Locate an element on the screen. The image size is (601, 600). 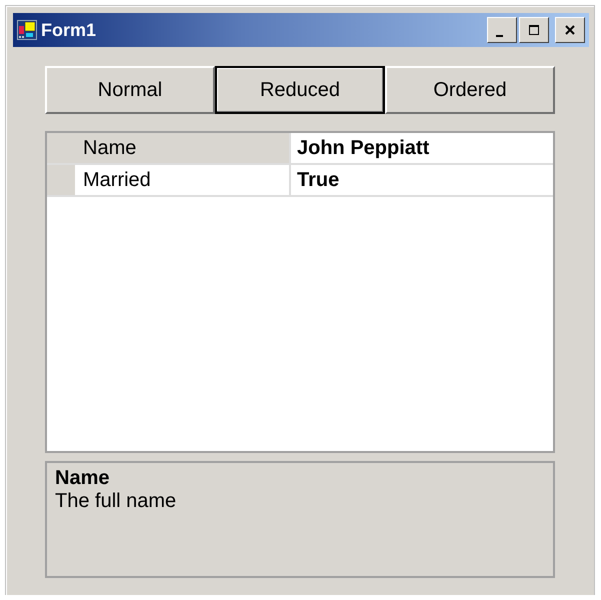
property-value: John Peppiatt is located at coordinates (422, 148).